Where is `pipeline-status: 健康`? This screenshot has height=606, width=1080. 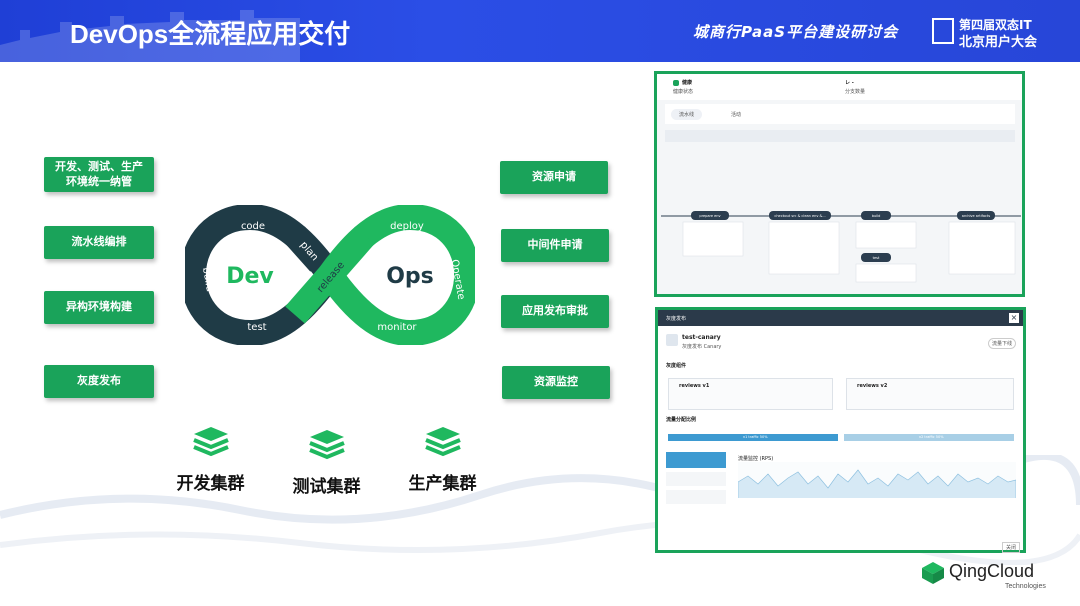 pipeline-status: 健康 is located at coordinates (687, 83).